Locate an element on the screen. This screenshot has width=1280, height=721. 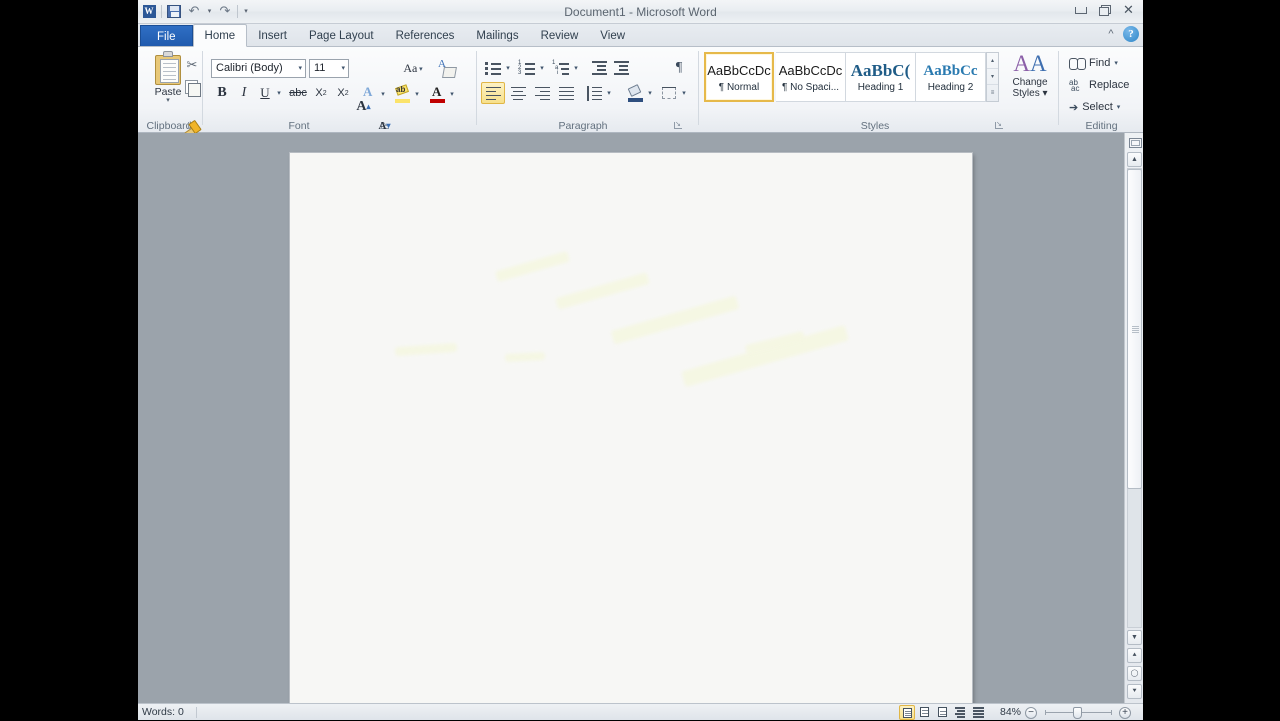
font-name-combo: Calibri (Body) ▾ is located at coordinates (258, 68).